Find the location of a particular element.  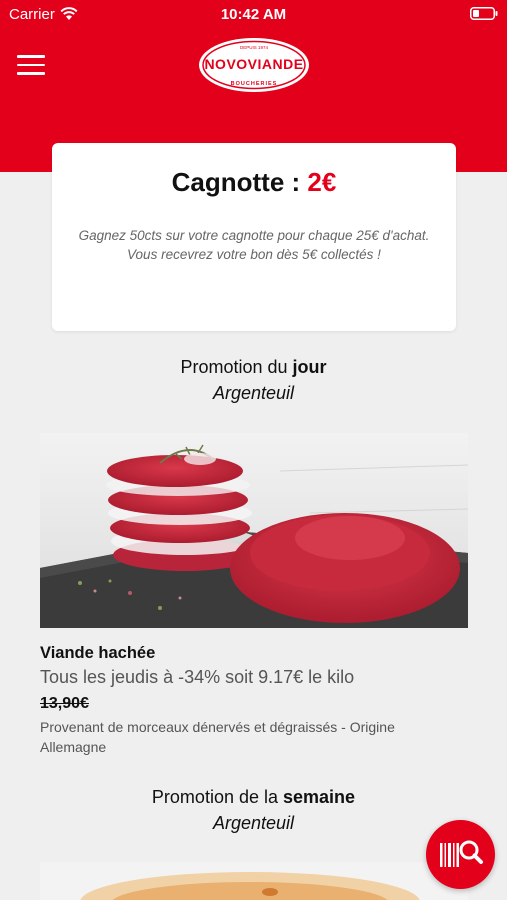

product-name: Viande hachée is located at coordinates (98, 653).